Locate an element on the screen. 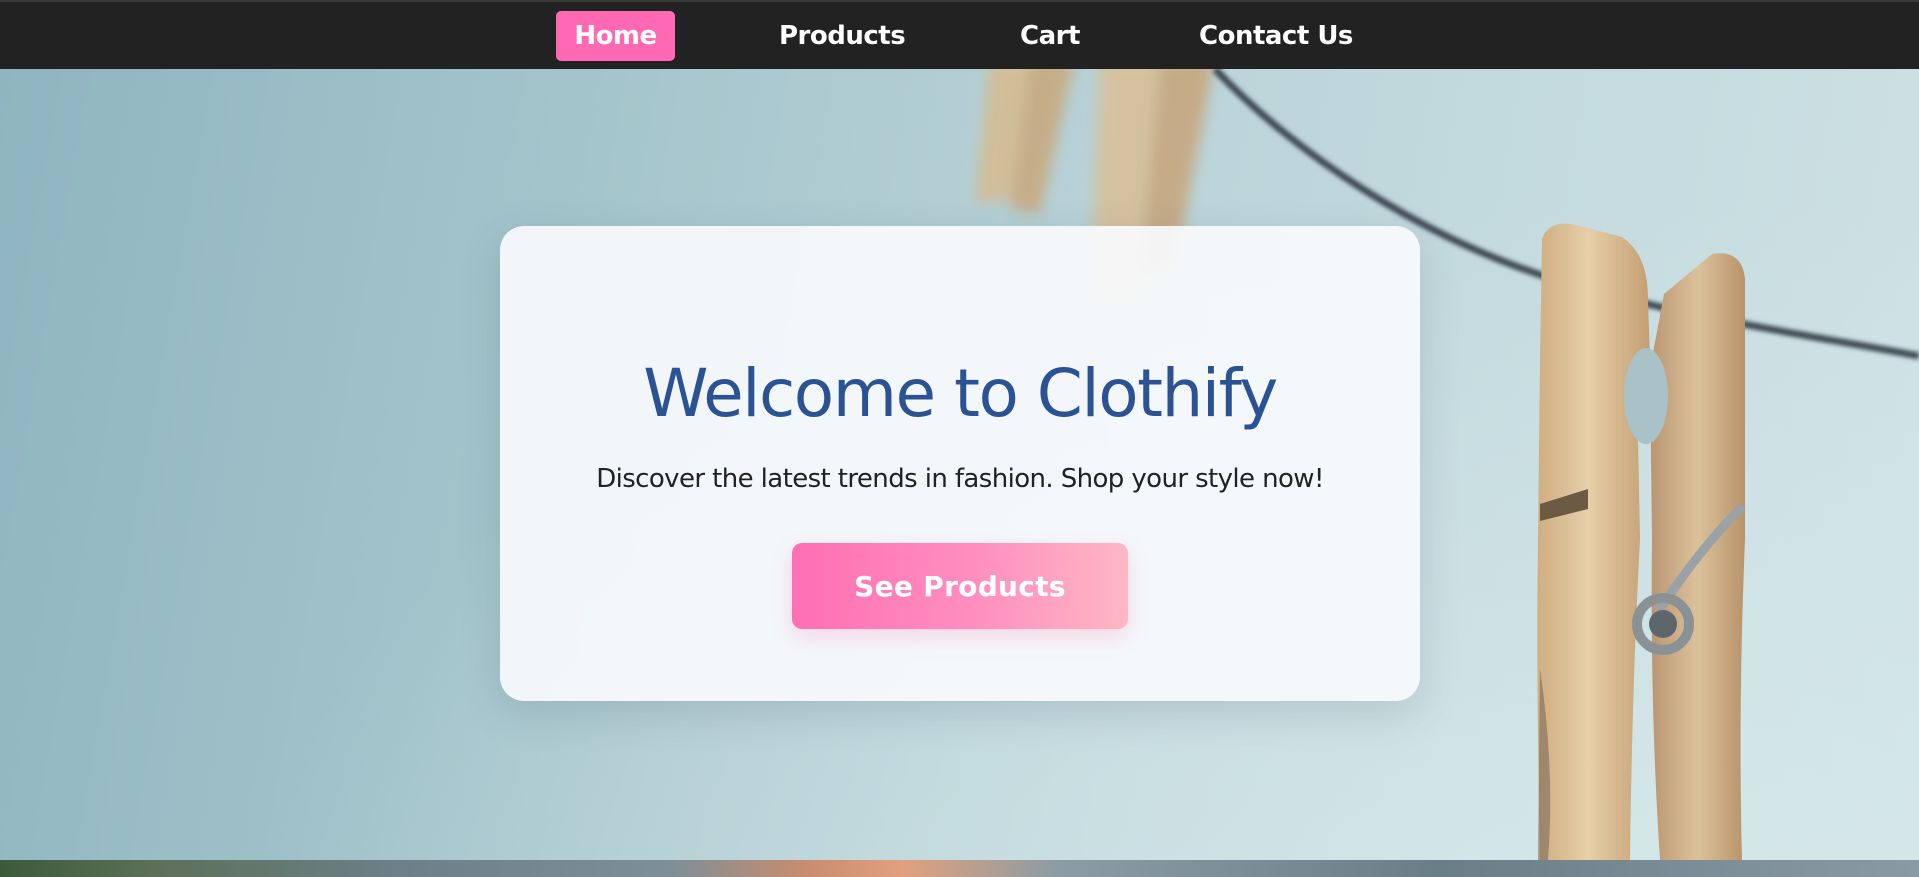 The width and height of the screenshot is (1919, 877). nav-link-home: Home is located at coordinates (615, 36).